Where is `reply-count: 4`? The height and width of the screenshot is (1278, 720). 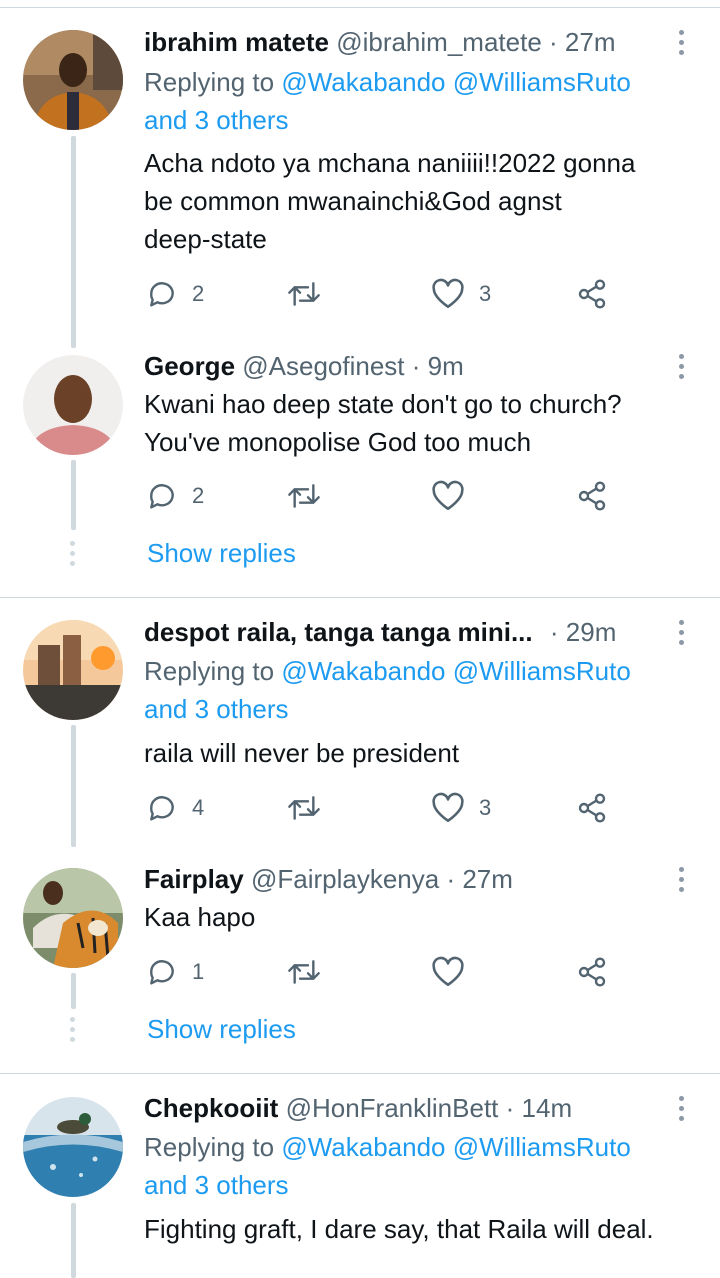
reply-count: 4 is located at coordinates (198, 807).